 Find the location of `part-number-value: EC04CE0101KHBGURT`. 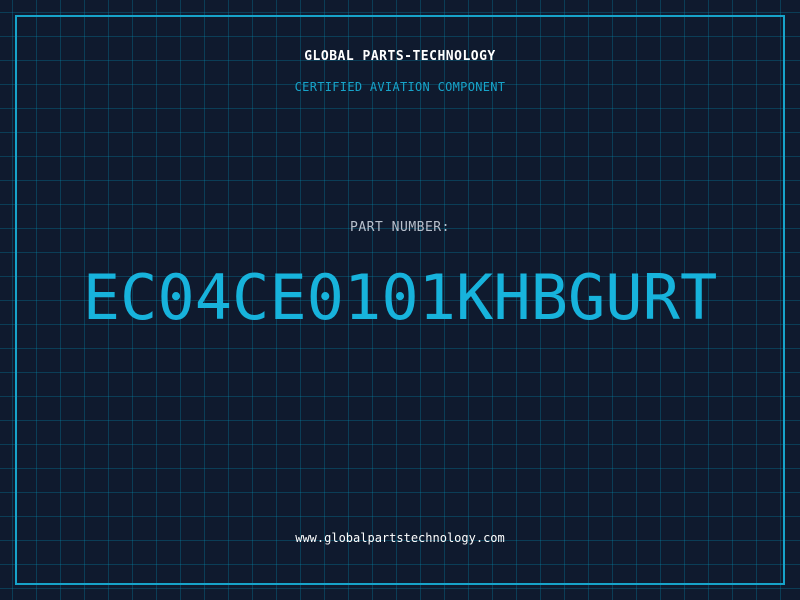

part-number-value: EC04CE0101KHBGURT is located at coordinates (400, 297).